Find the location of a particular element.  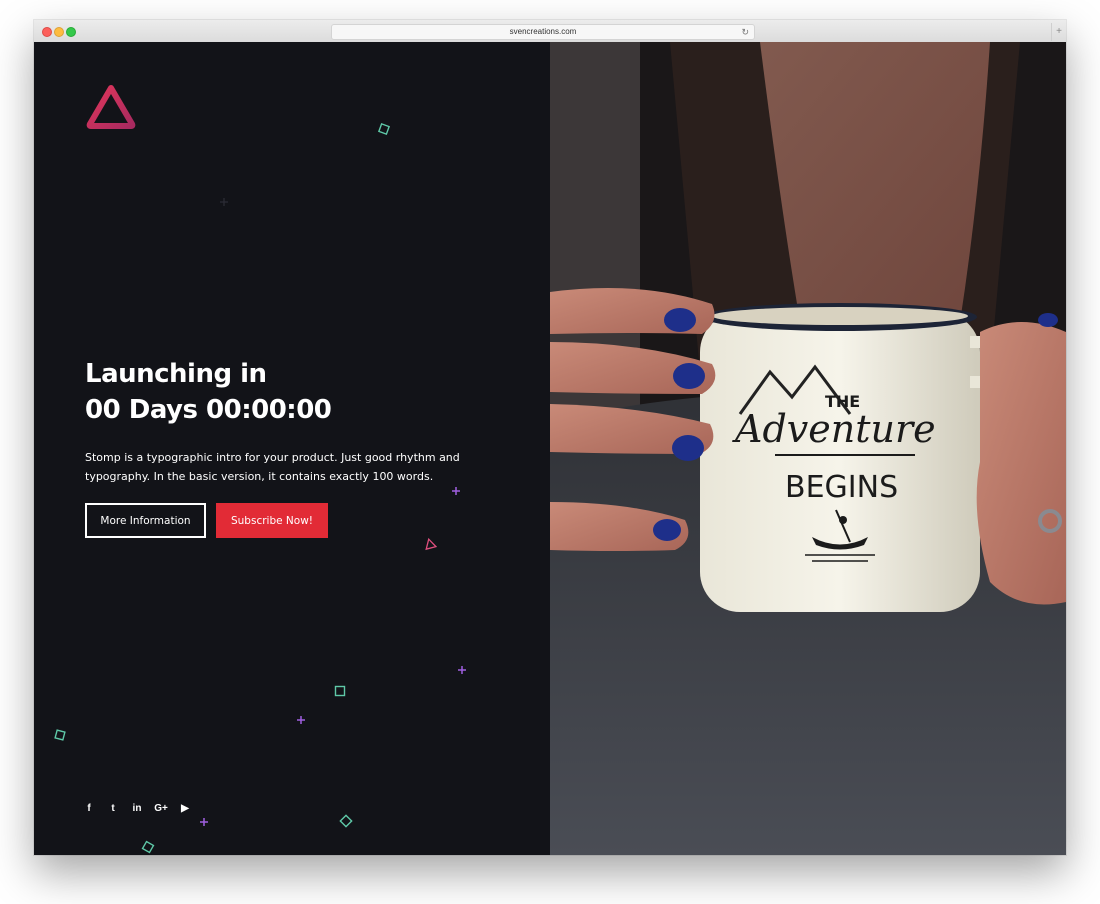

reload-icon: ↻ is located at coordinates (745, 32).